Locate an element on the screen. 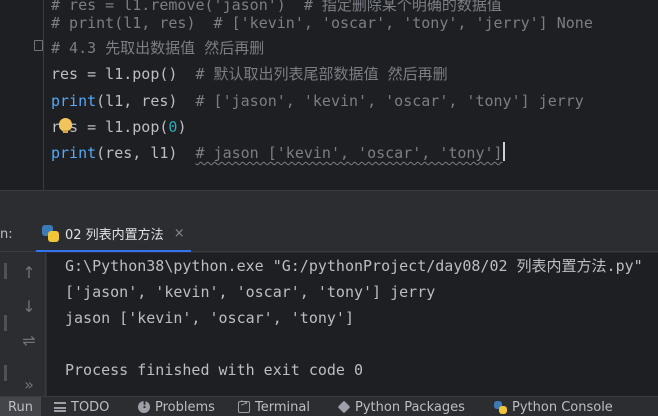  run-panel-title: n: is located at coordinates (6, 234).